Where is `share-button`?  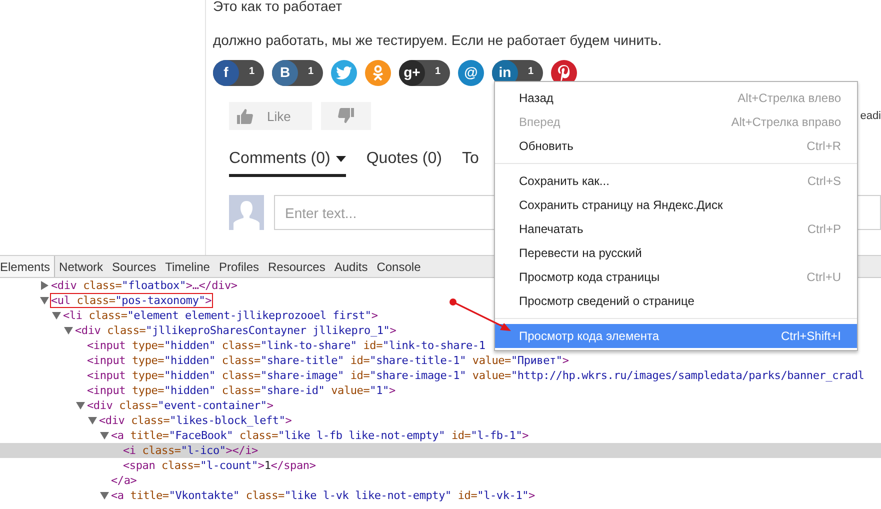 share-button is located at coordinates (344, 73).